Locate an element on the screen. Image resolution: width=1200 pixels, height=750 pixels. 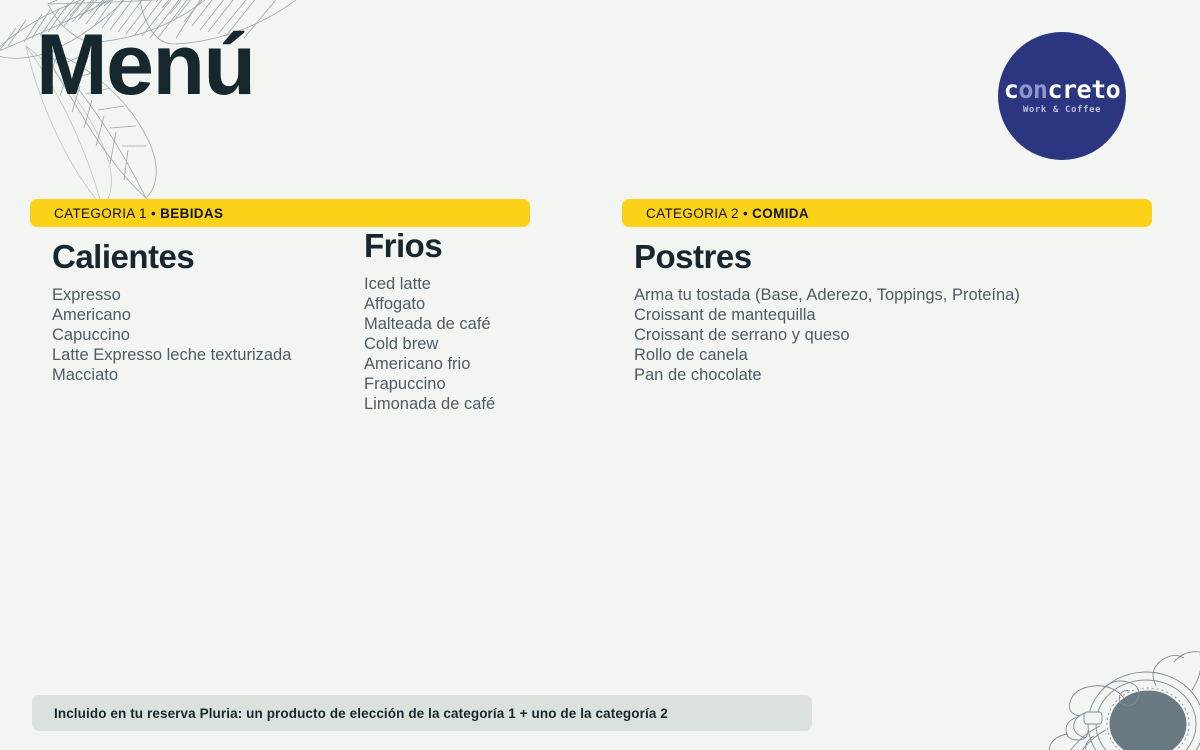
menu-group-postres-title: Postres is located at coordinates (693, 256).